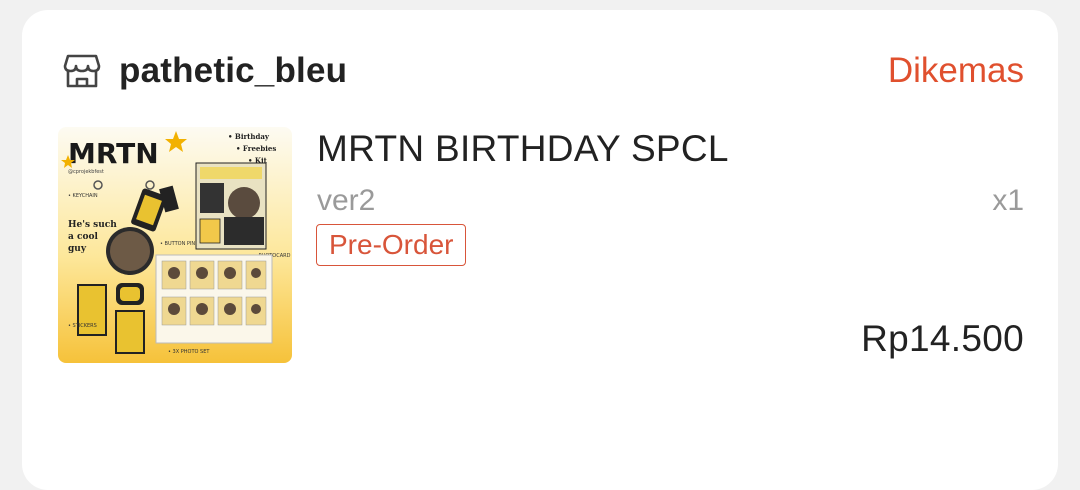  I want to click on product-name: MRTN BIRTHDAY SPCL, so click(523, 149).